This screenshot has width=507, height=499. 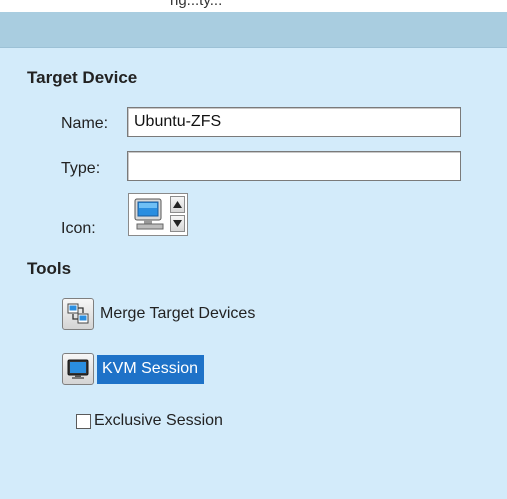 What do you see at coordinates (78, 369) in the screenshot?
I see `kvm-monitor-icon` at bounding box center [78, 369].